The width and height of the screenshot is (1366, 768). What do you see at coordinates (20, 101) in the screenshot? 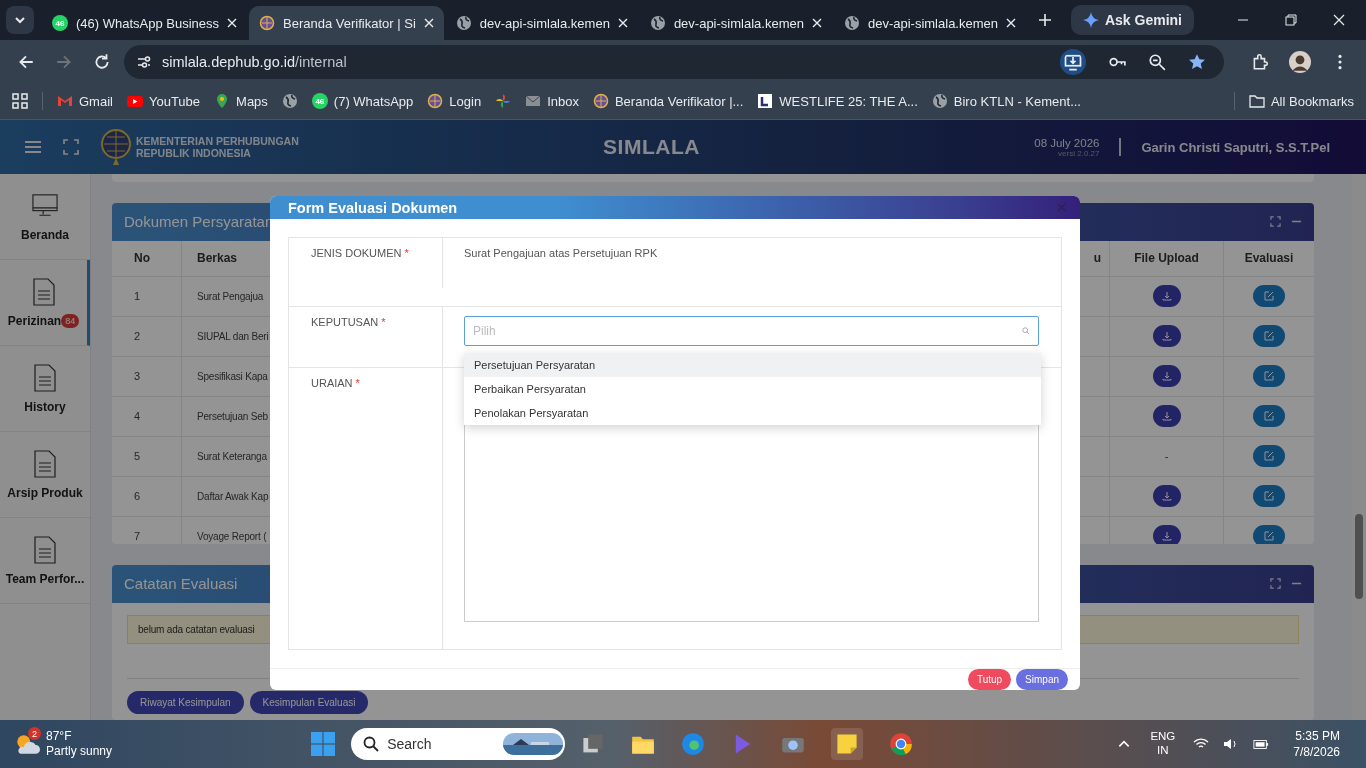
I see `apps-icon` at bounding box center [20, 101].